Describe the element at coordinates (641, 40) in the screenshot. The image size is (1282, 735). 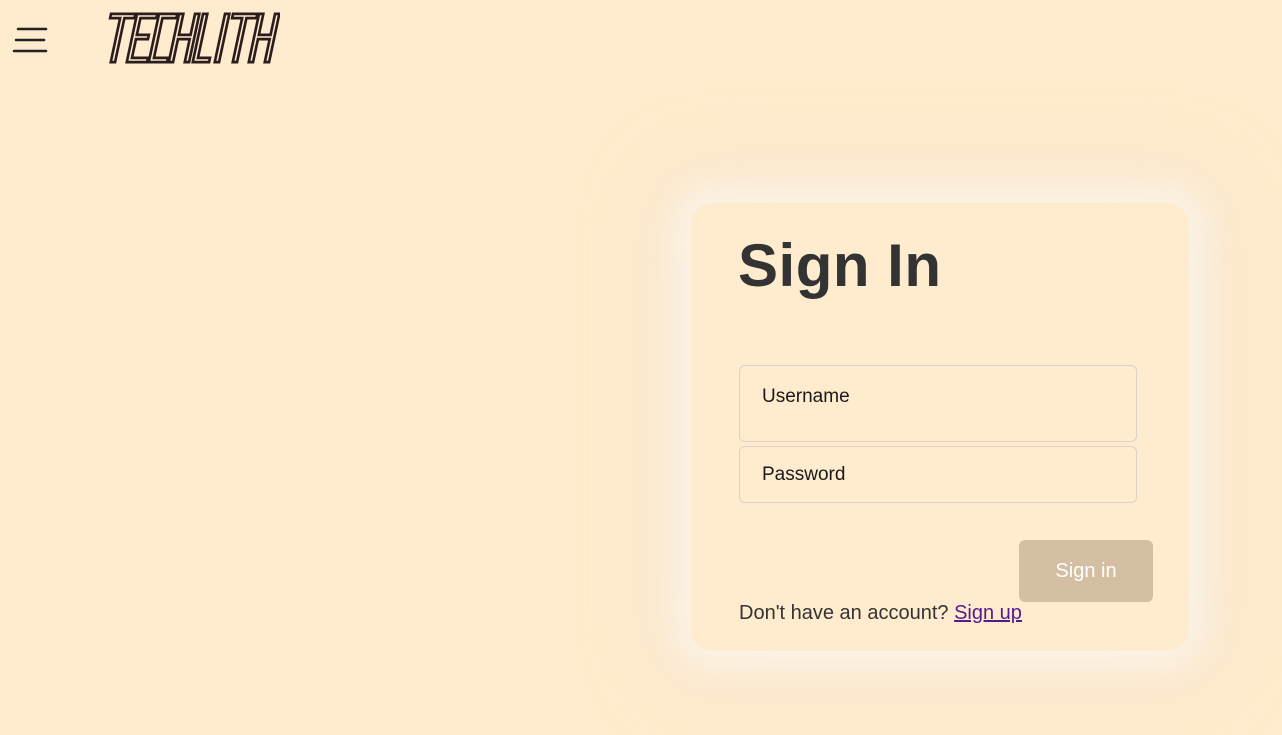
I see `top-header` at that location.